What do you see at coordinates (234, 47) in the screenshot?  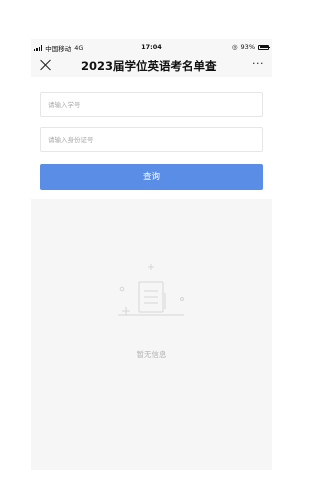 I see `alarm-icon: ◎` at bounding box center [234, 47].